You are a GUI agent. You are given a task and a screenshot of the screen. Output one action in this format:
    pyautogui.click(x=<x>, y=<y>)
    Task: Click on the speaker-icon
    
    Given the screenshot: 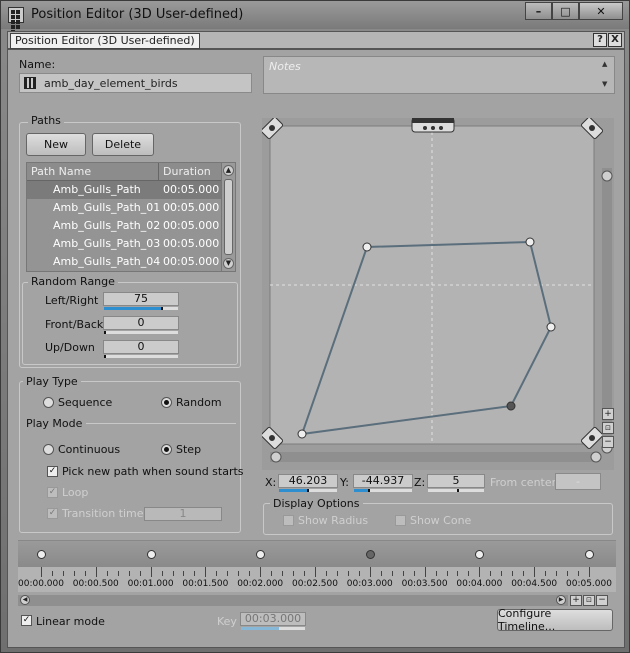 What is the action you would take?
    pyautogui.click(x=433, y=125)
    